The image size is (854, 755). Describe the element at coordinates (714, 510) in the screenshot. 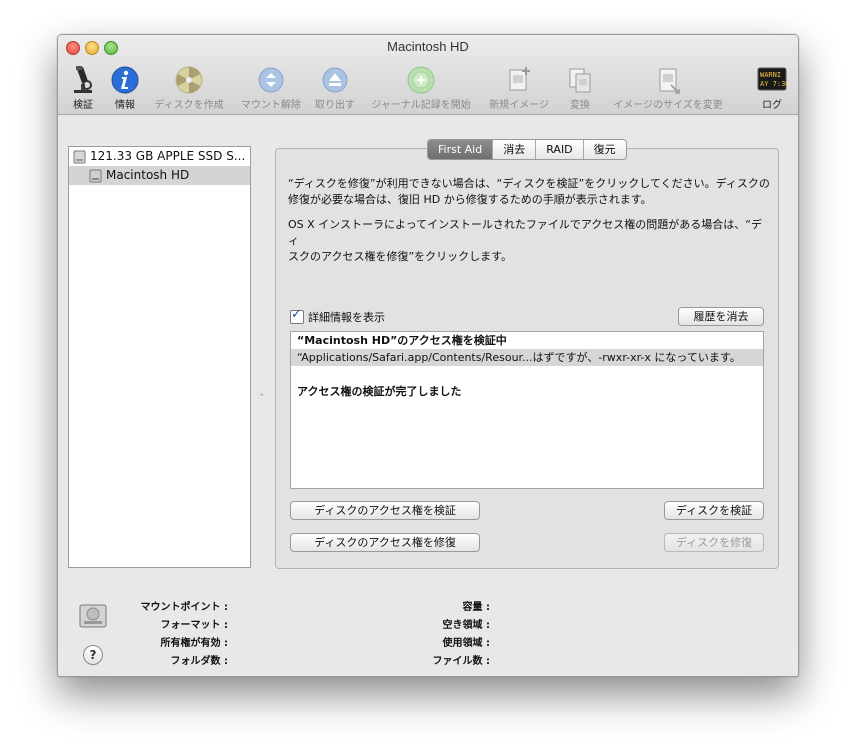

I see `verify-disk-button: ディスクを検証` at that location.